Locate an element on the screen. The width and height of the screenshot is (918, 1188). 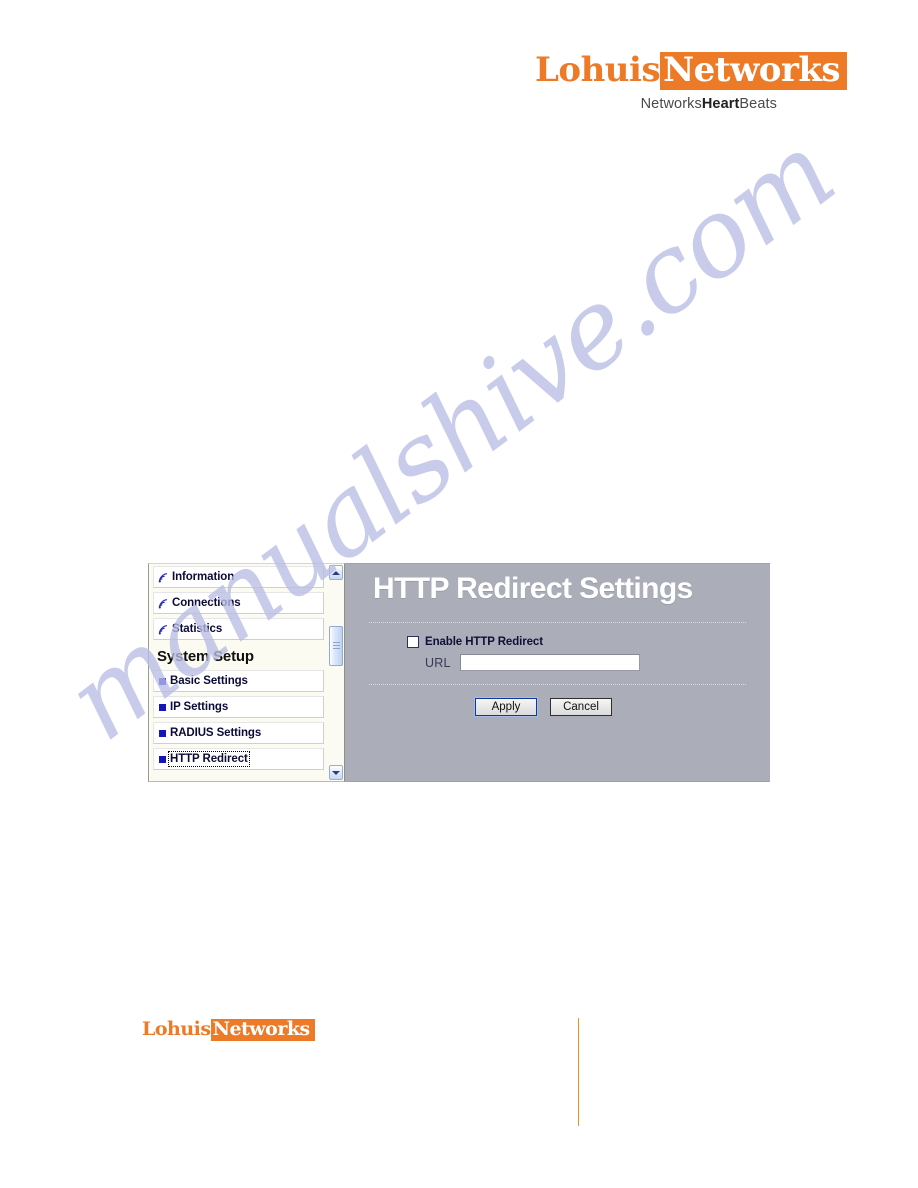
sidebar-item-basic-settings: Basic Settings is located at coordinates (238, 681).